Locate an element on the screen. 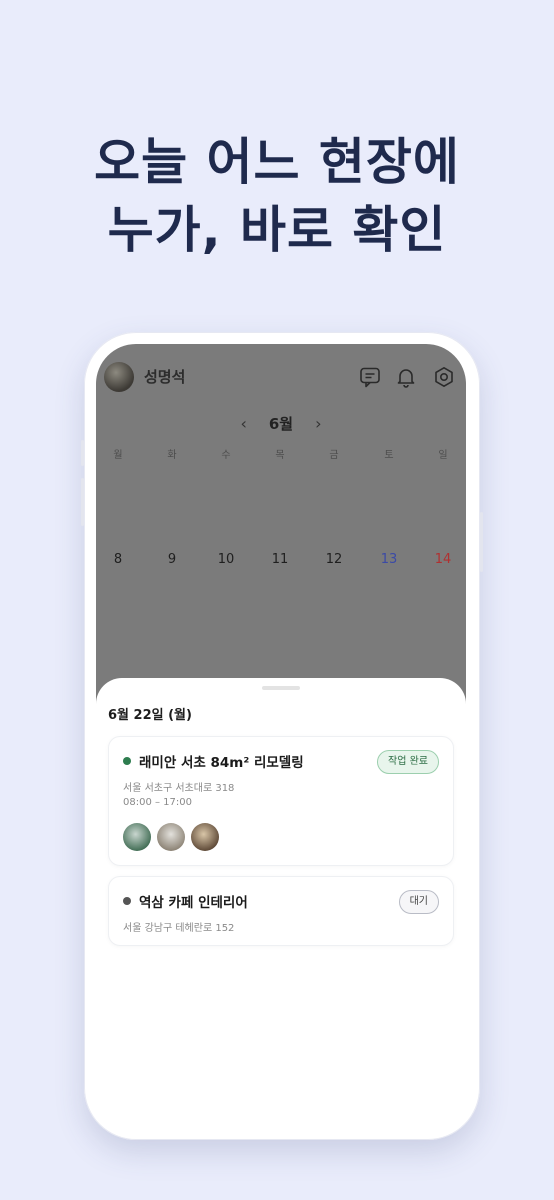 Image resolution: width=554 pixels, height=1200 pixels. job-title: 래미안 서초 84m² 리모델링 is located at coordinates (221, 763).